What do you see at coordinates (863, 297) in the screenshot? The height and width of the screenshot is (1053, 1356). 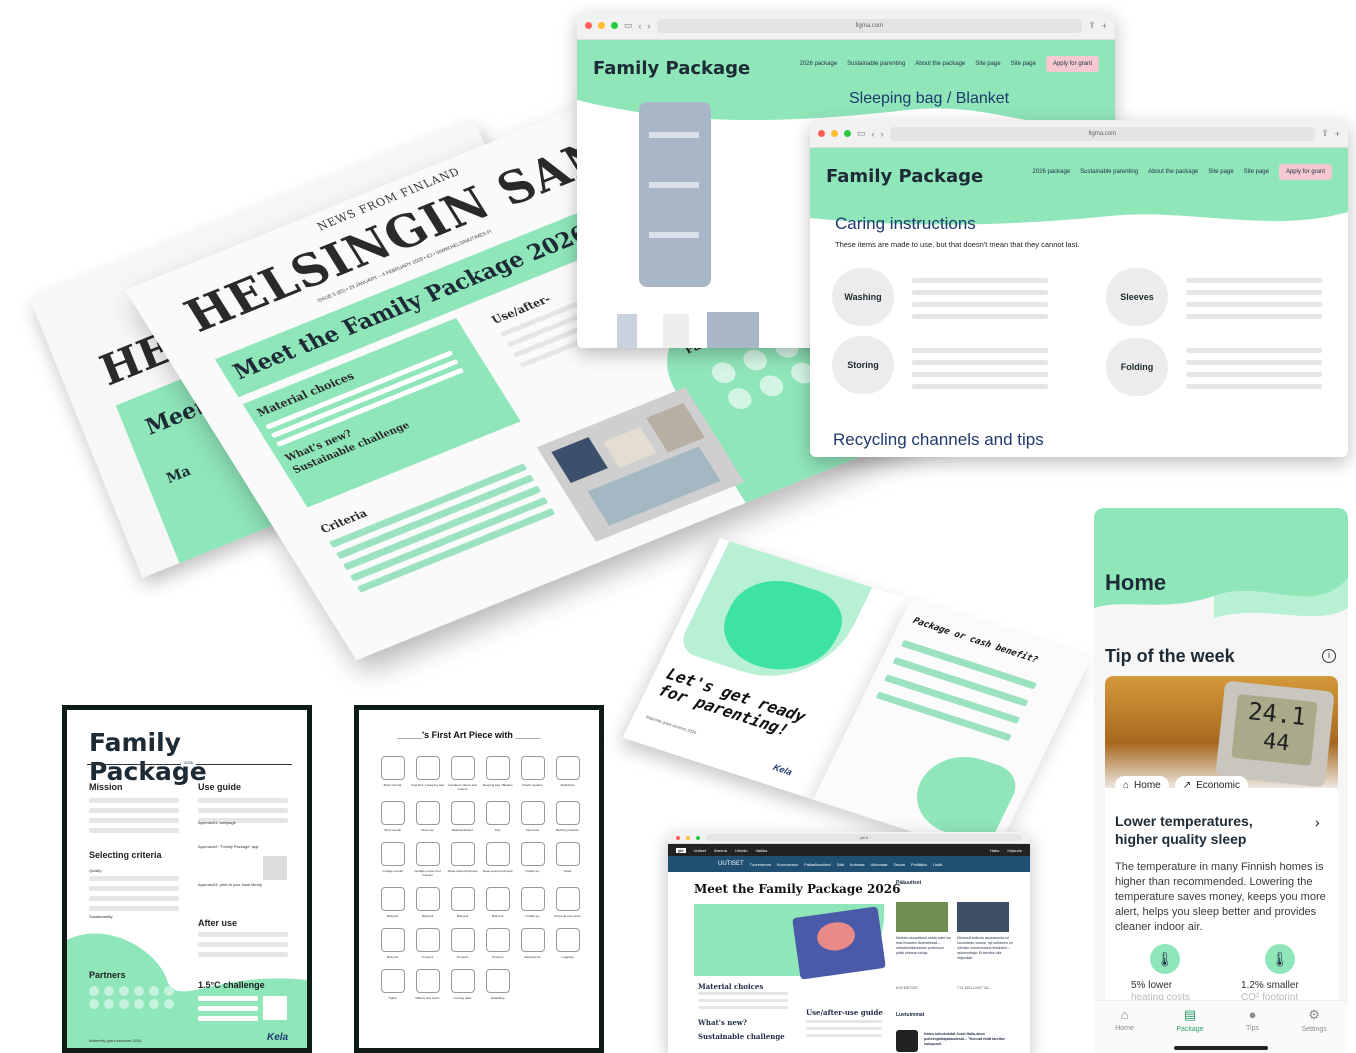 I see `care-item-washing: Washing` at bounding box center [863, 297].